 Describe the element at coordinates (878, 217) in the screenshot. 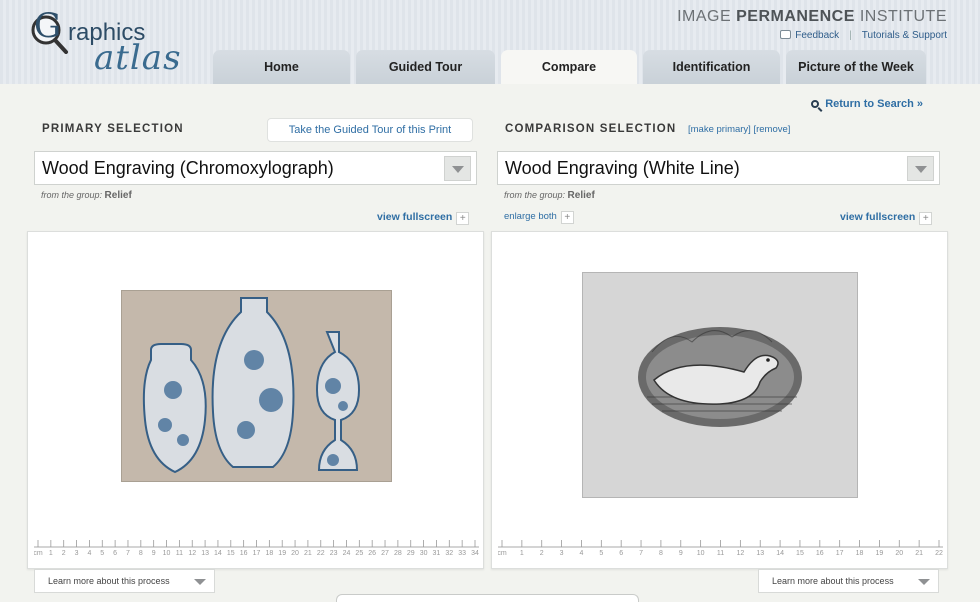

I see `comparison-fullscreen-label: view fullscreen` at that location.